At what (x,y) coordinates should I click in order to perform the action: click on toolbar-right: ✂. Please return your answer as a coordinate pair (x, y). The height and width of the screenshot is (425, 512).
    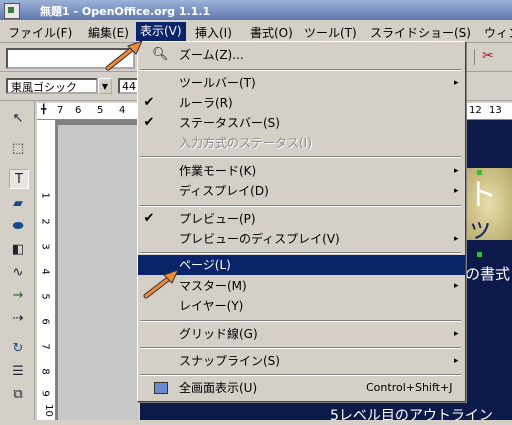
    Looking at the image, I should click on (490, 57).